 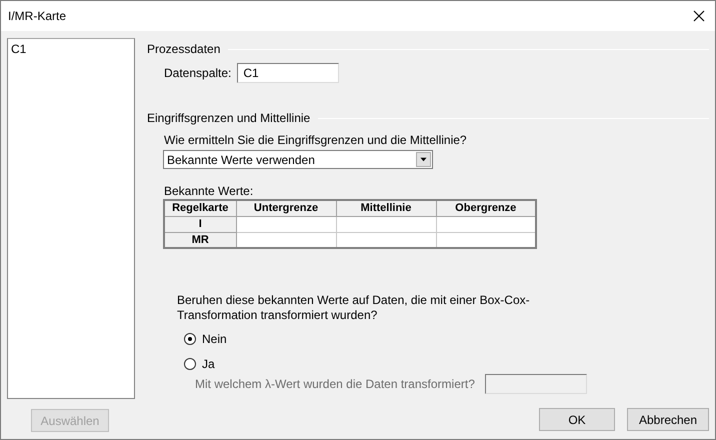 What do you see at coordinates (200, 208) in the screenshot?
I see `column-header: Regelkarte` at bounding box center [200, 208].